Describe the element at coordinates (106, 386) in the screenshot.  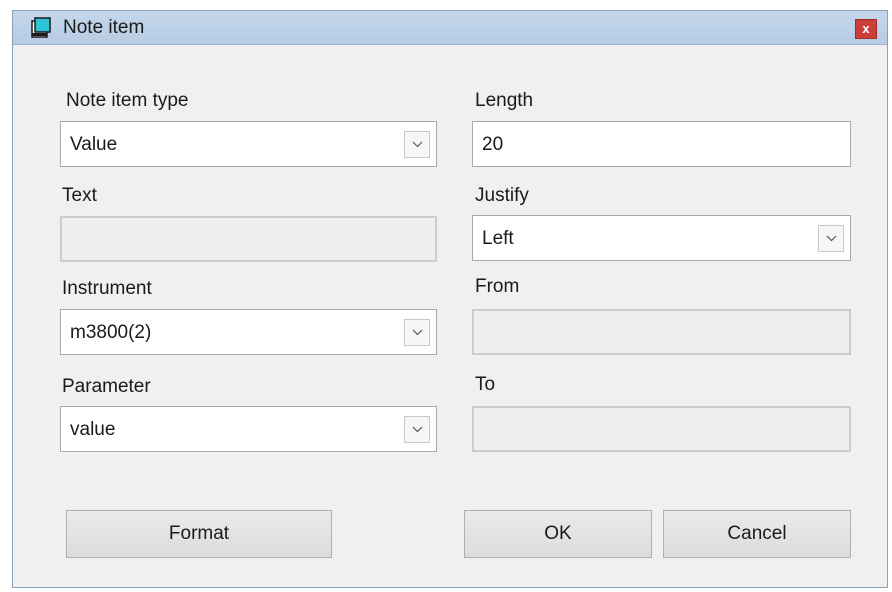
I see `parameter-label: Parameter` at that location.